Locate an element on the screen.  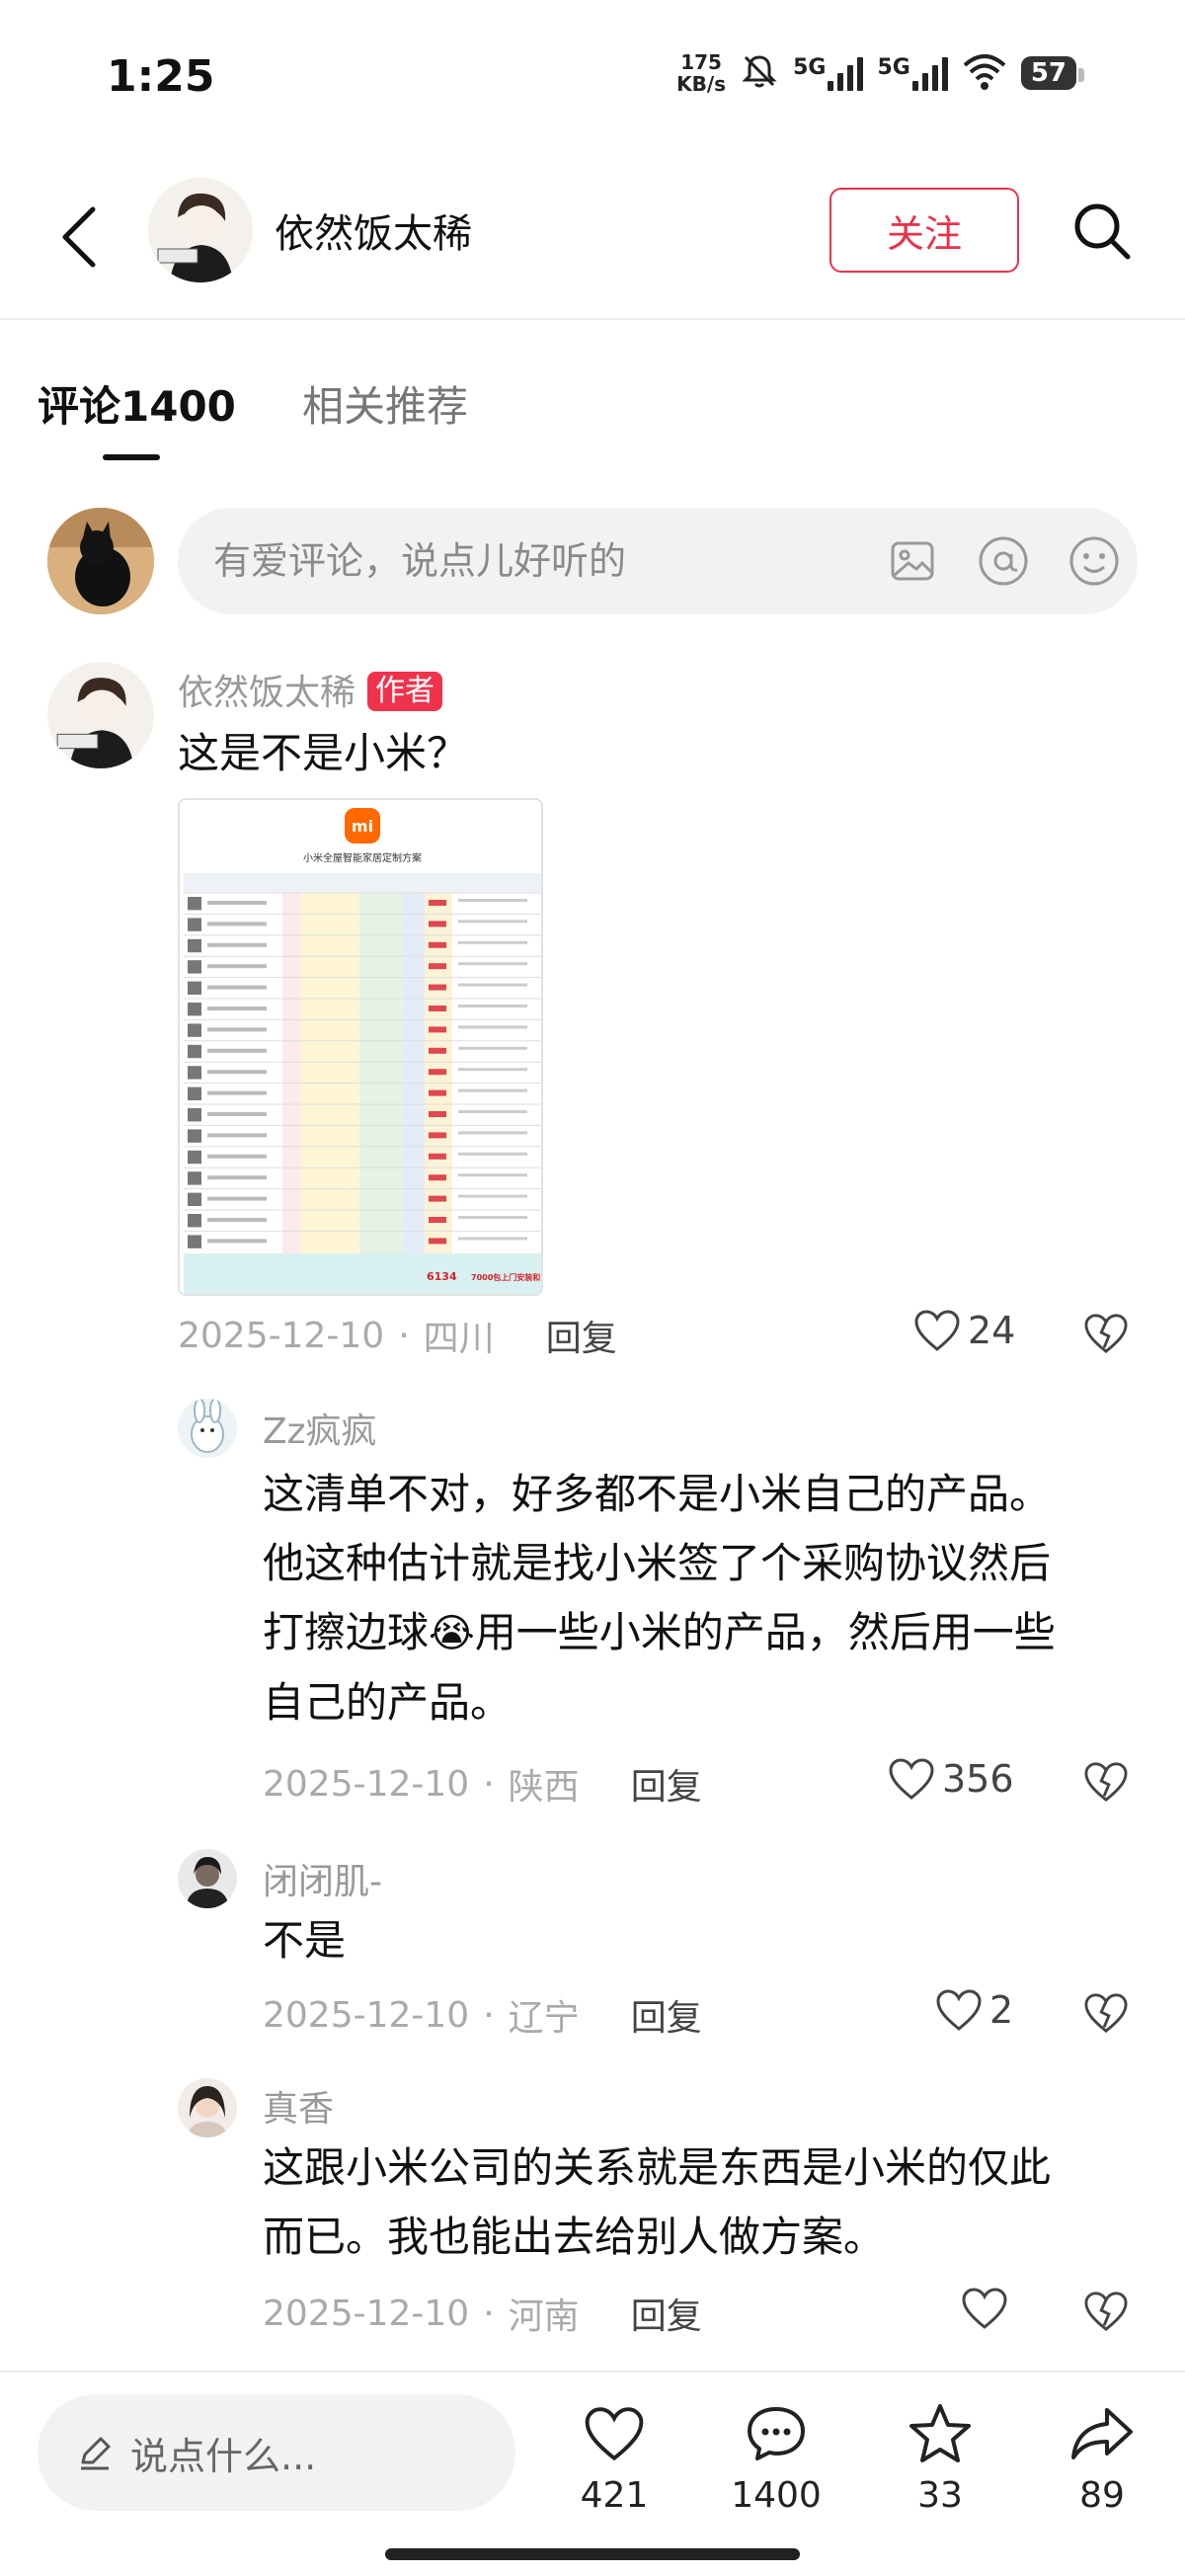
star-icon is located at coordinates (940, 2433).